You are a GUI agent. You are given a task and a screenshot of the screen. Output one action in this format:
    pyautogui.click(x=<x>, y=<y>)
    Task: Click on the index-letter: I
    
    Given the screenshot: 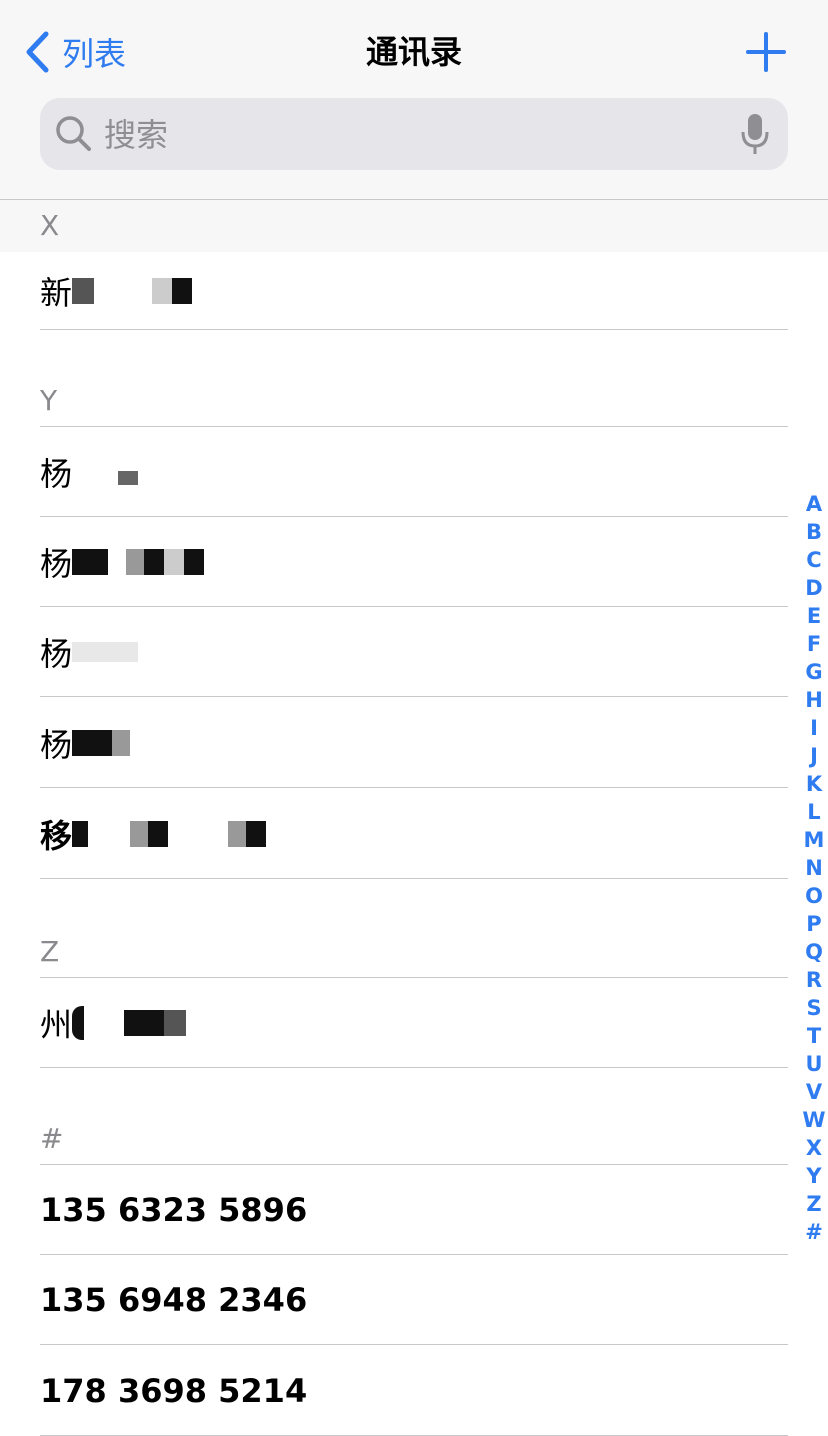 What is the action you would take?
    pyautogui.click(x=814, y=728)
    